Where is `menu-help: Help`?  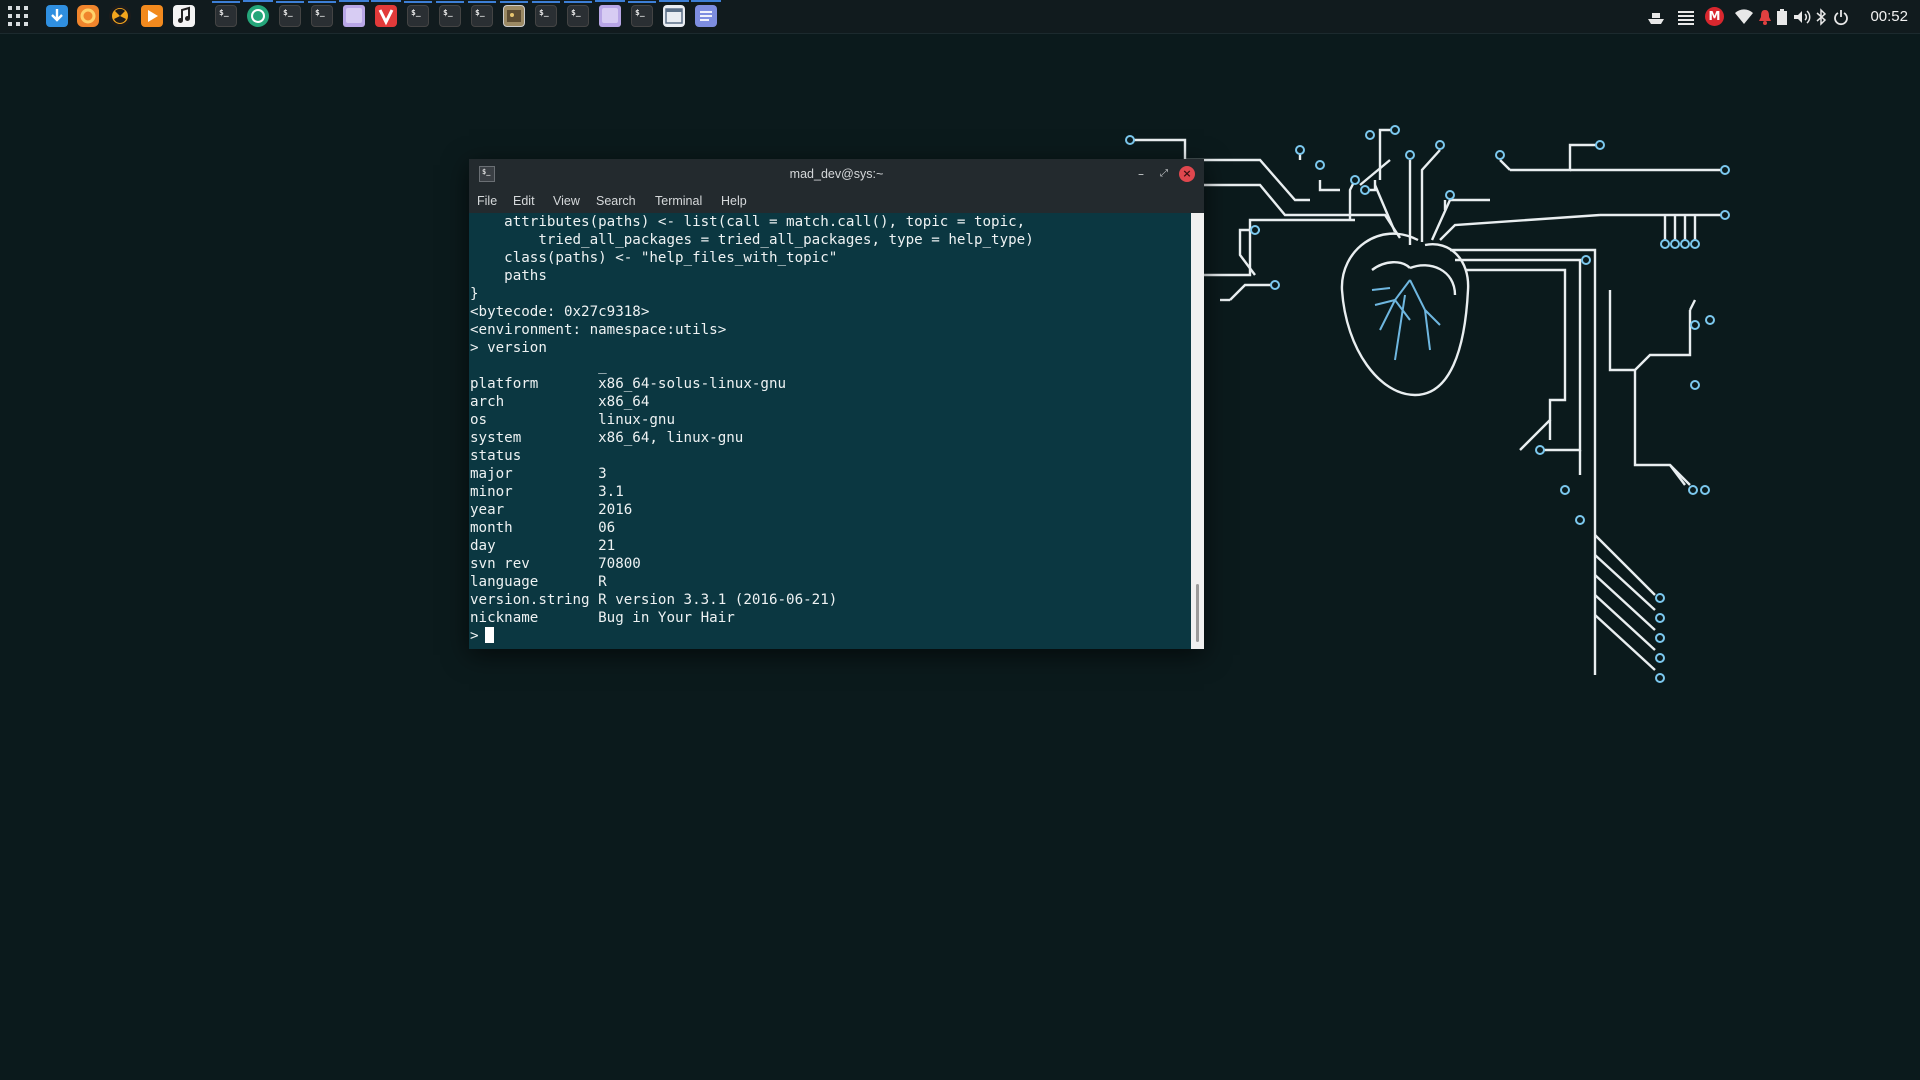
menu-help: Help is located at coordinates (734, 201).